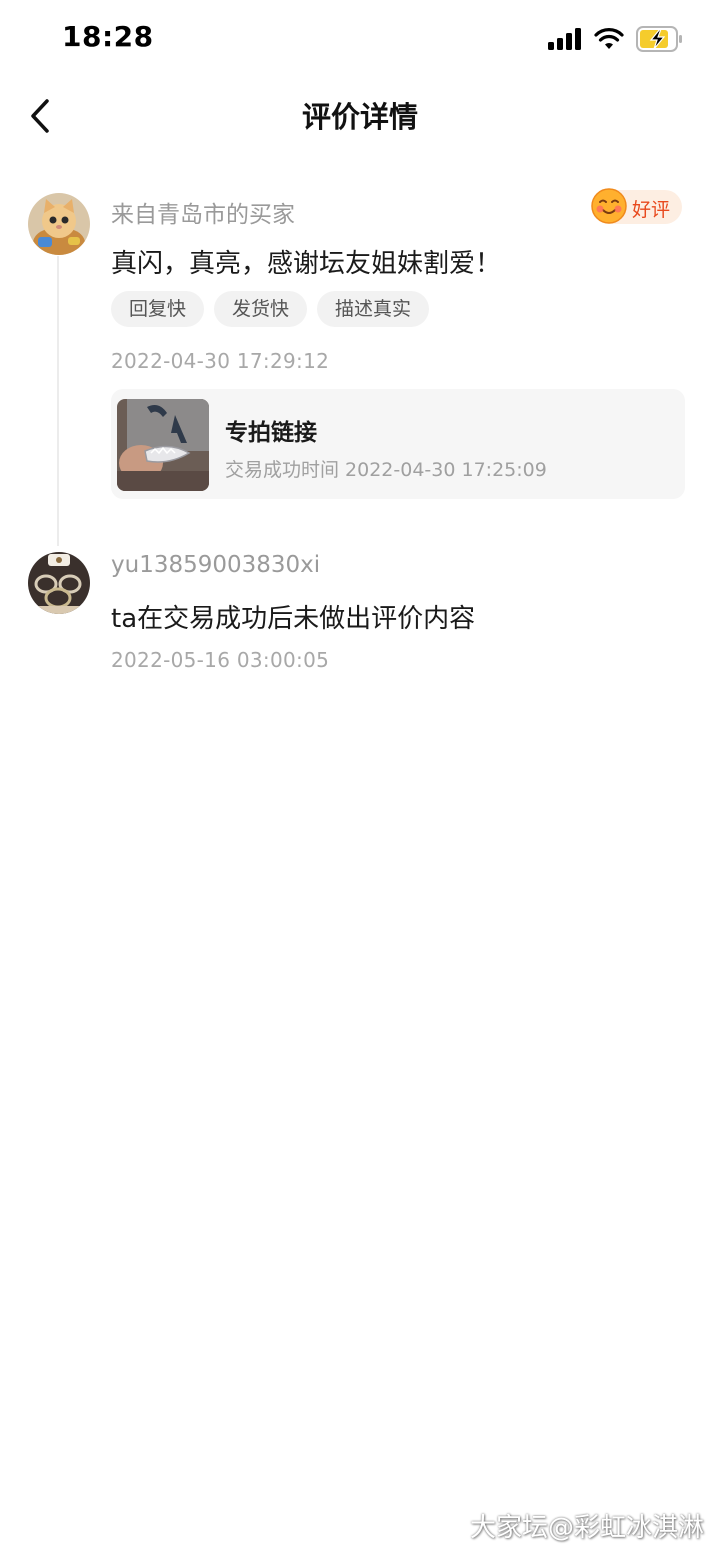 This screenshot has width=720, height=1558. I want to click on deal-time: 交易成功时间 2022-04-30 17:25:09, so click(386, 470).